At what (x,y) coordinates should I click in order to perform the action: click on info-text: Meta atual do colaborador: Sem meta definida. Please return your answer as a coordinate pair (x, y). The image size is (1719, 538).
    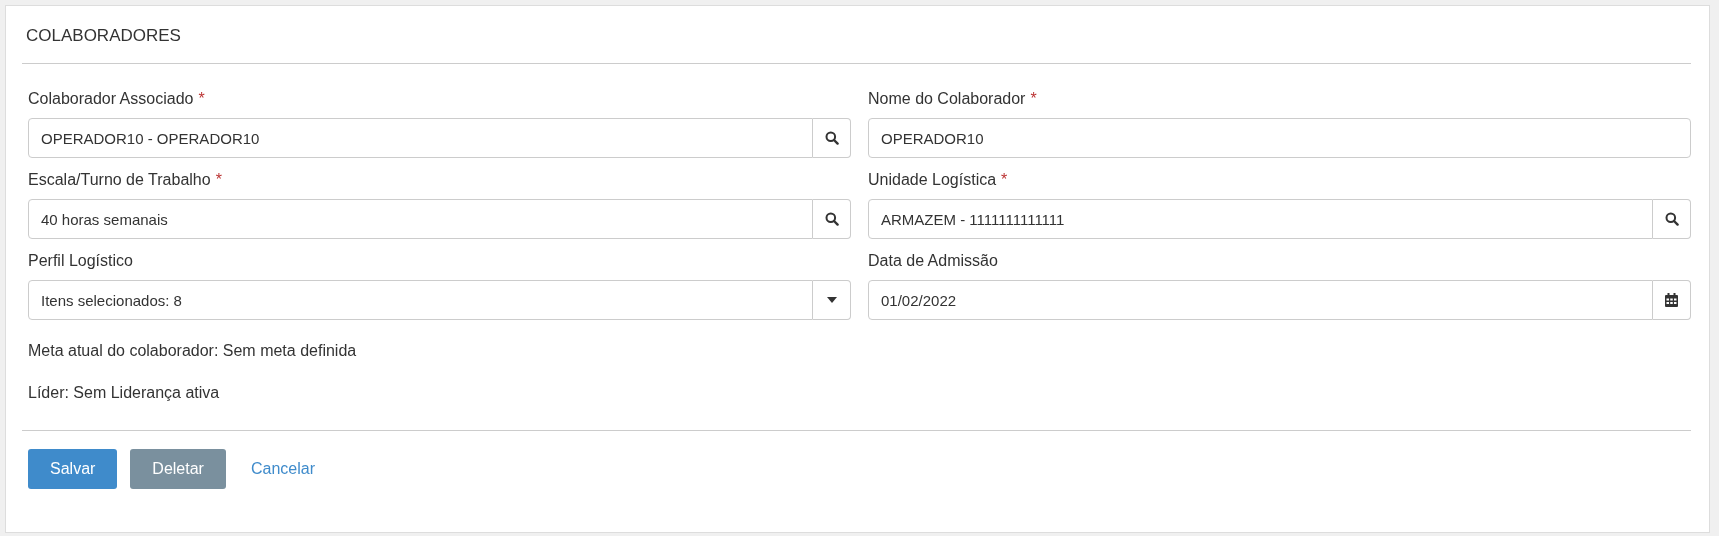
    Looking at the image, I should click on (193, 351).